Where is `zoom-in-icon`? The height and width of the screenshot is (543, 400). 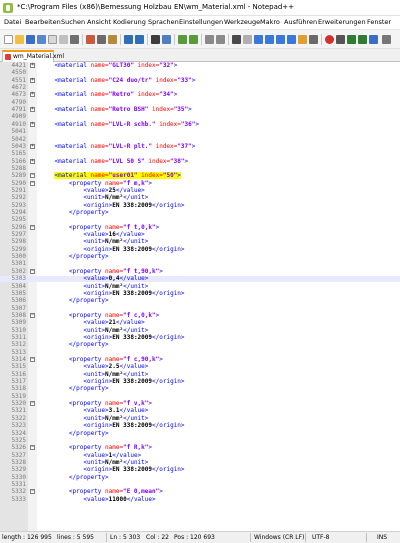
zoom-in-icon is located at coordinates (182, 39).